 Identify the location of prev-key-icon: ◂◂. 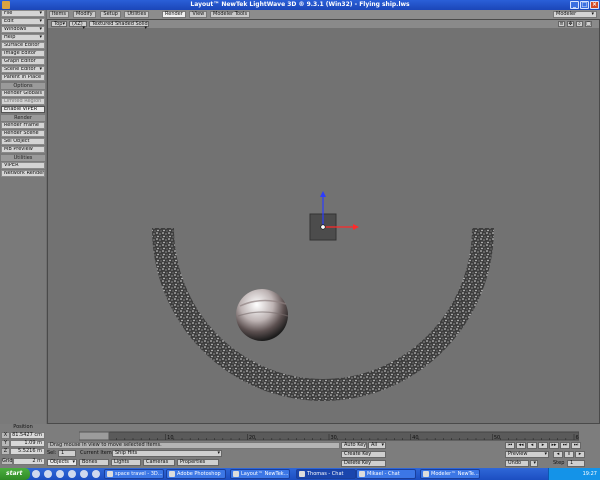
(521, 445).